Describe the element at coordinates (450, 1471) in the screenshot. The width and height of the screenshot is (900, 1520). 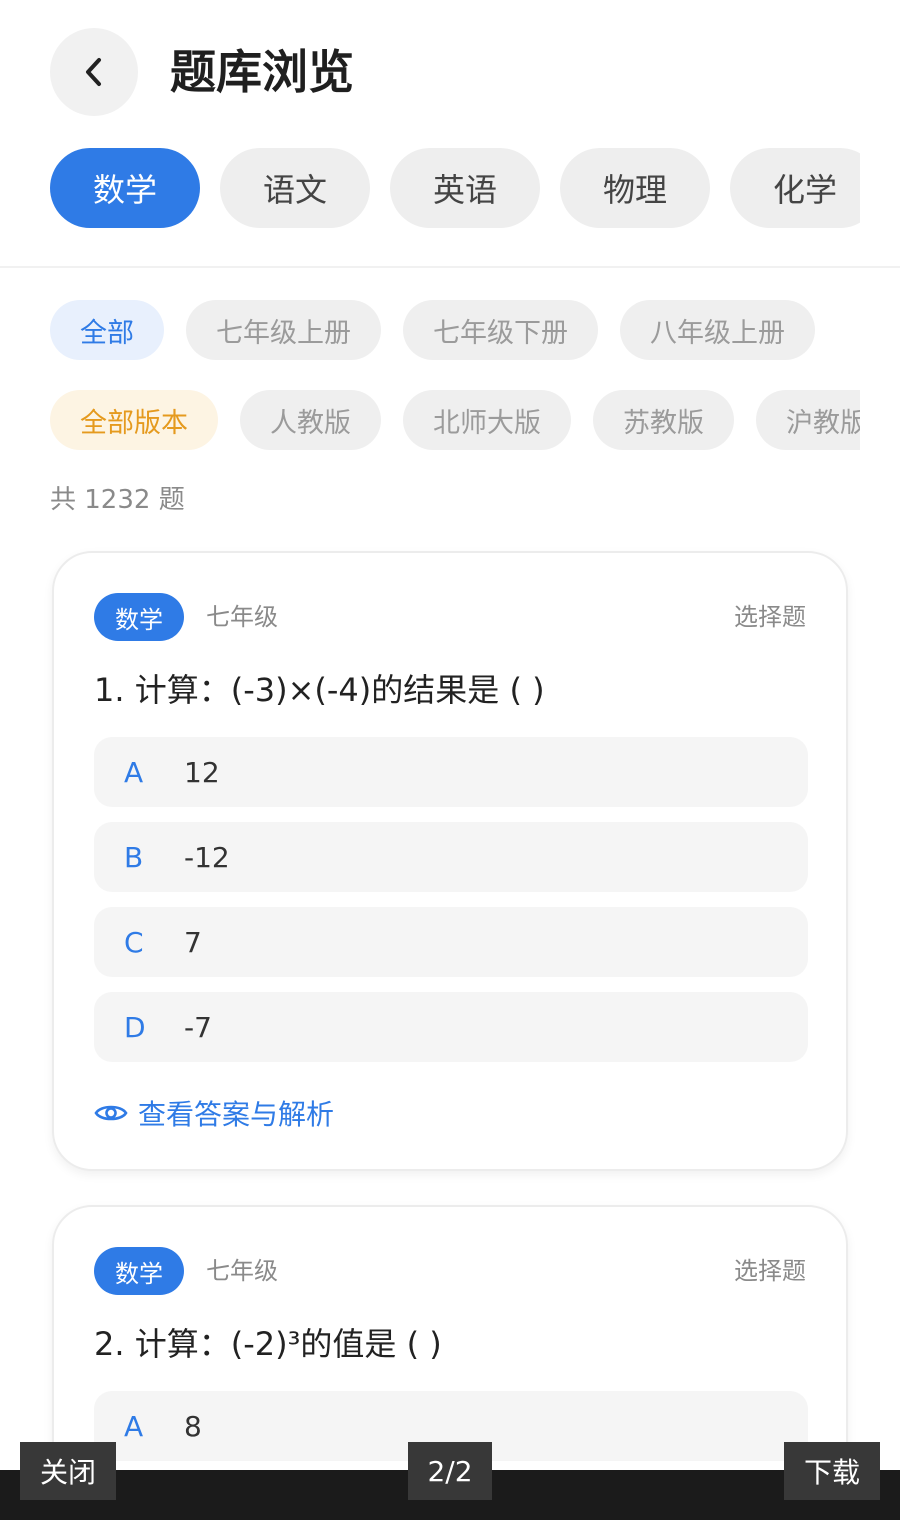
I see `page-indicator: 2/2` at that location.